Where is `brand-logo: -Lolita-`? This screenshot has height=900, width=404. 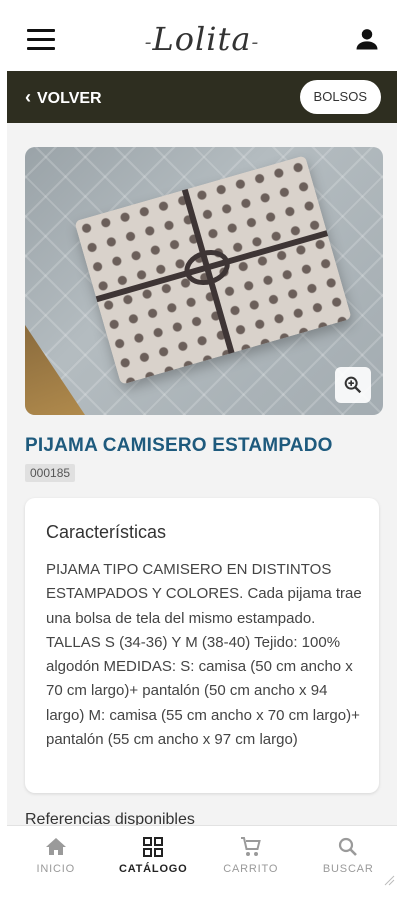
brand-logo: -Lolita- is located at coordinates (202, 40).